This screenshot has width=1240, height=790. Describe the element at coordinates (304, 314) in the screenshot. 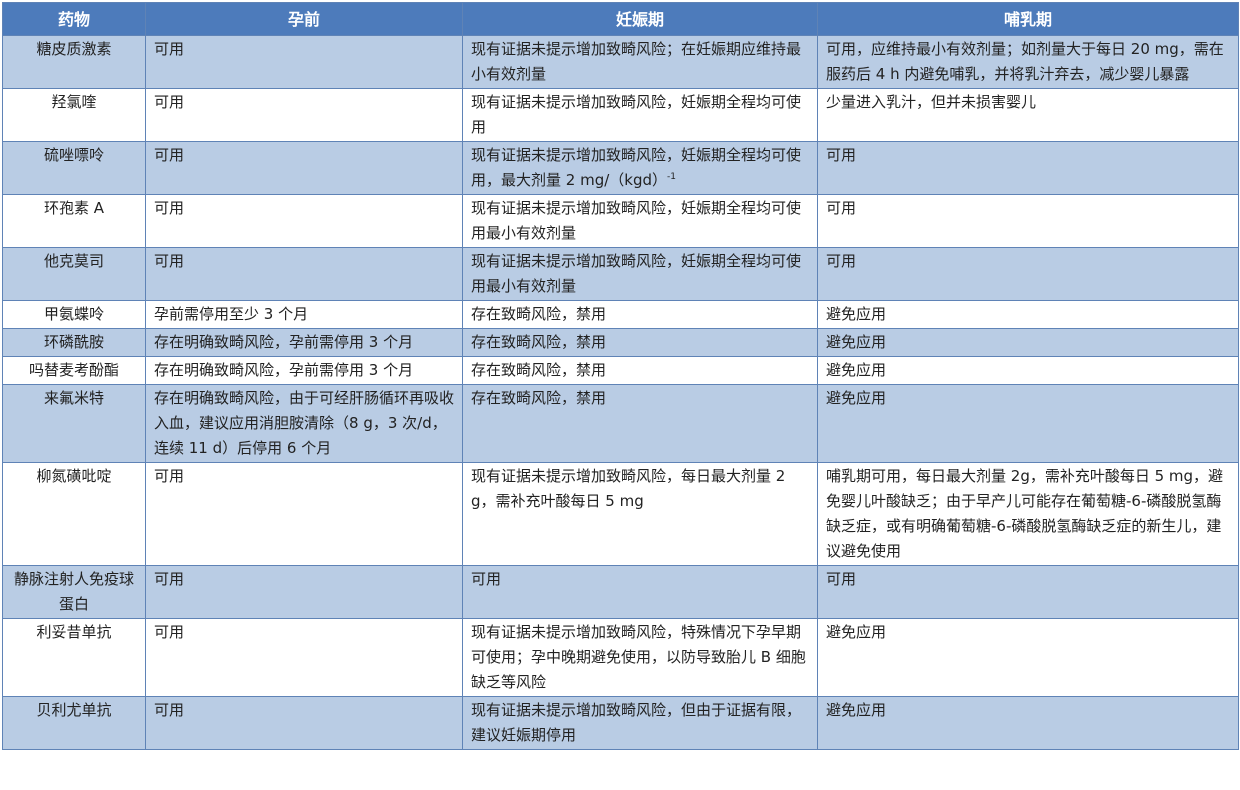

I see `cell-pre-pregnancy: 孕前需停用至少 3 个月` at that location.